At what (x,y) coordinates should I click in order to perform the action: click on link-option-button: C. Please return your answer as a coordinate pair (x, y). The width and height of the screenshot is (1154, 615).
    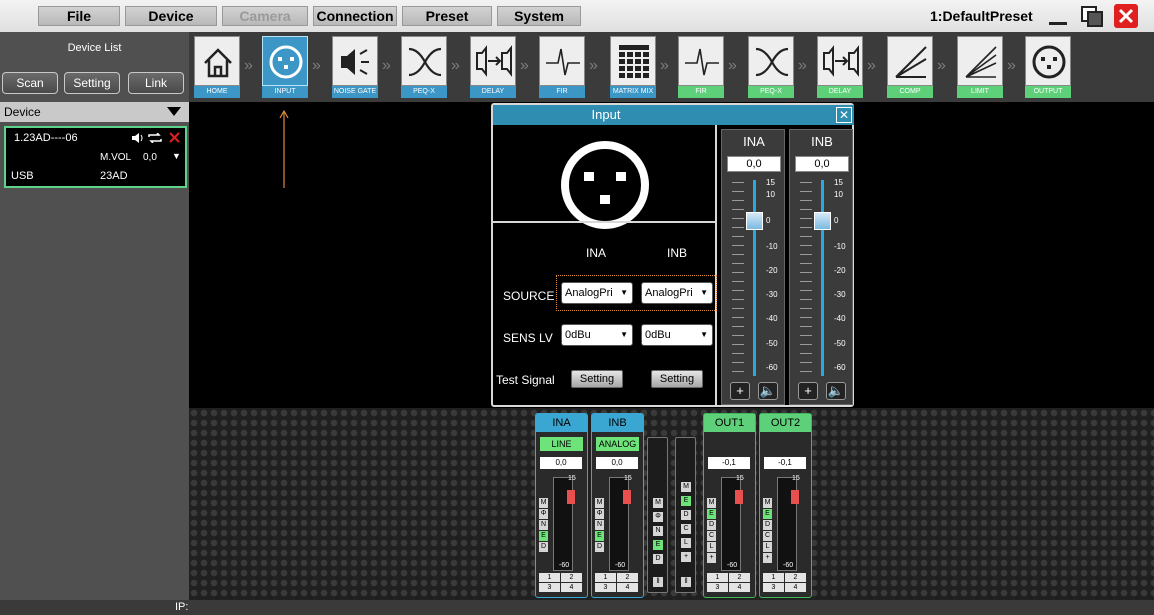
    Looking at the image, I should click on (686, 529).